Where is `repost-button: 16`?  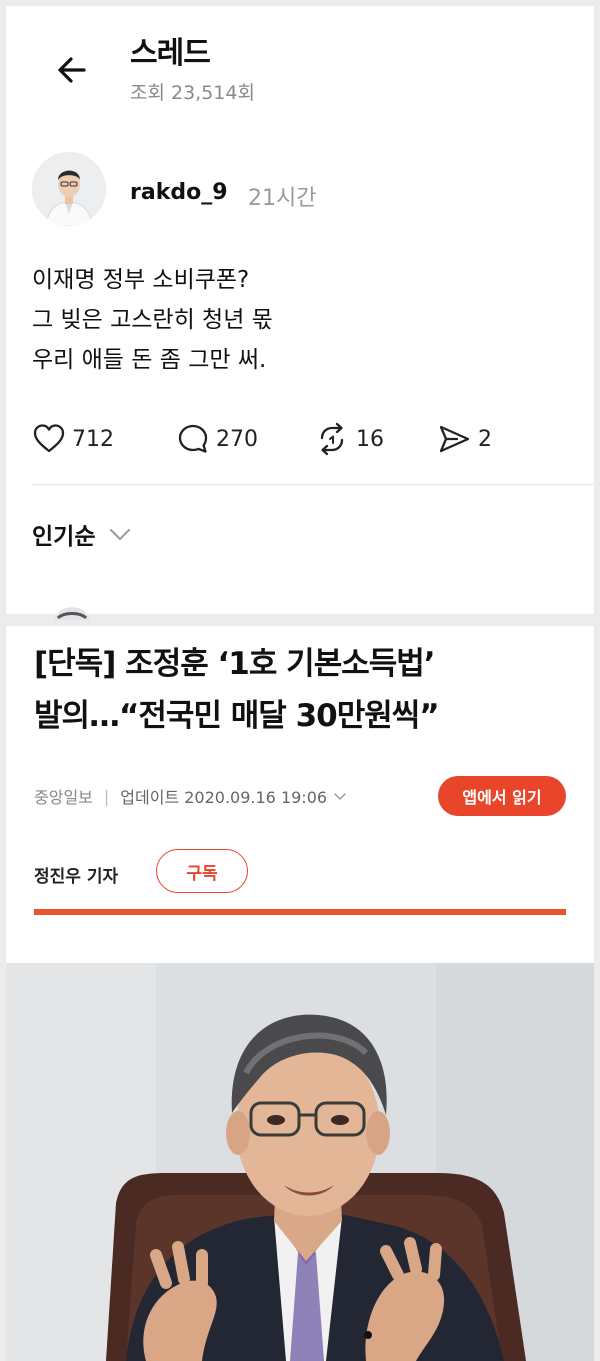 repost-button: 16 is located at coordinates (349, 439).